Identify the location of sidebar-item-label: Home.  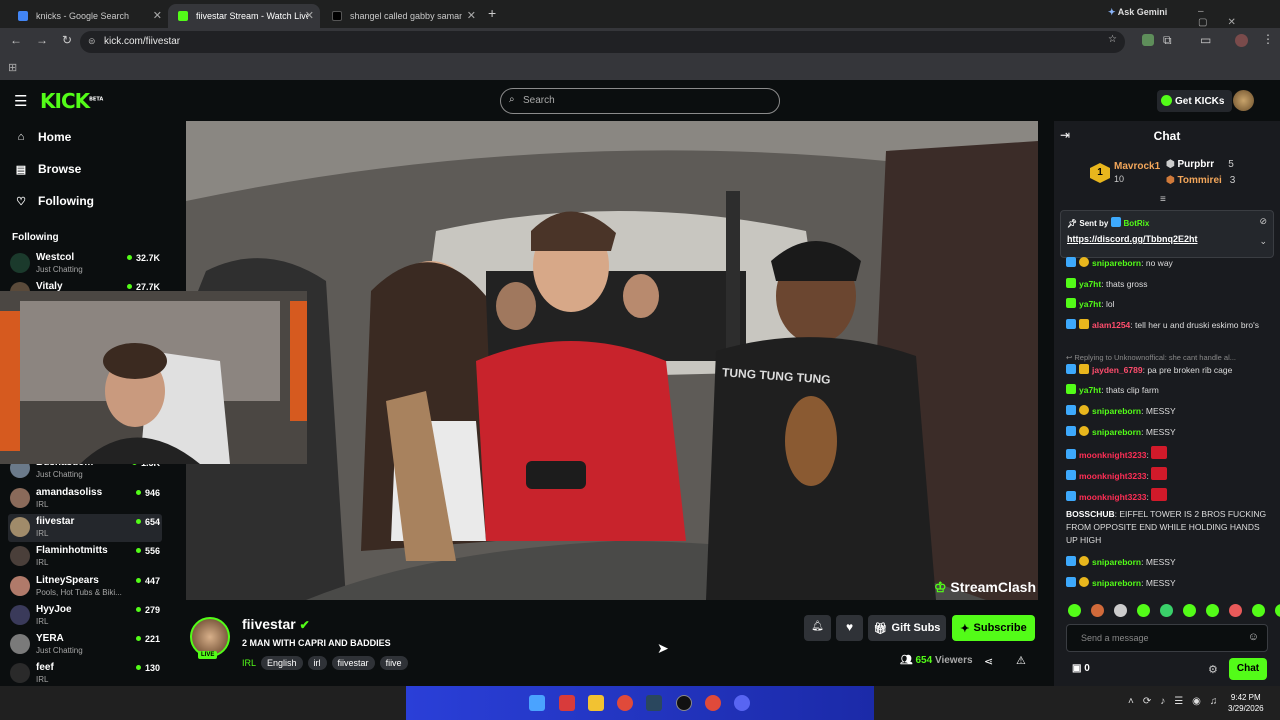
(55, 137).